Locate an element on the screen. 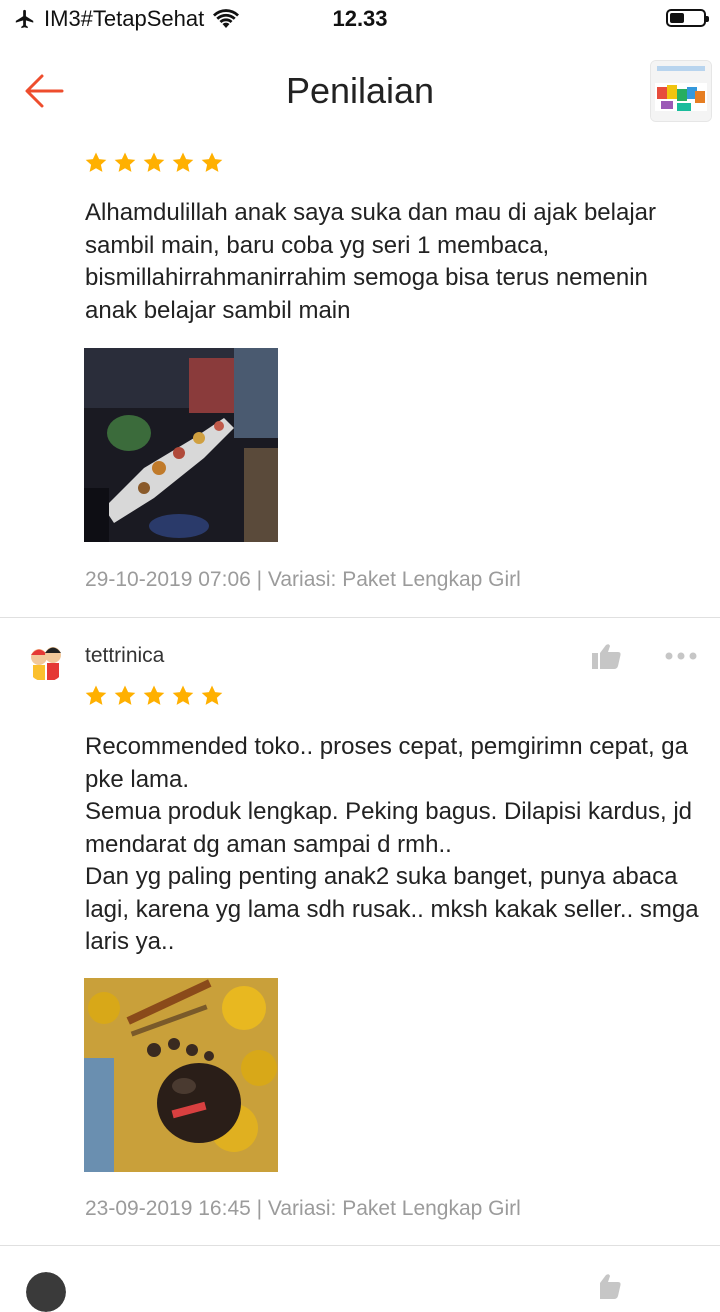  battery-icon is located at coordinates (687, 18).